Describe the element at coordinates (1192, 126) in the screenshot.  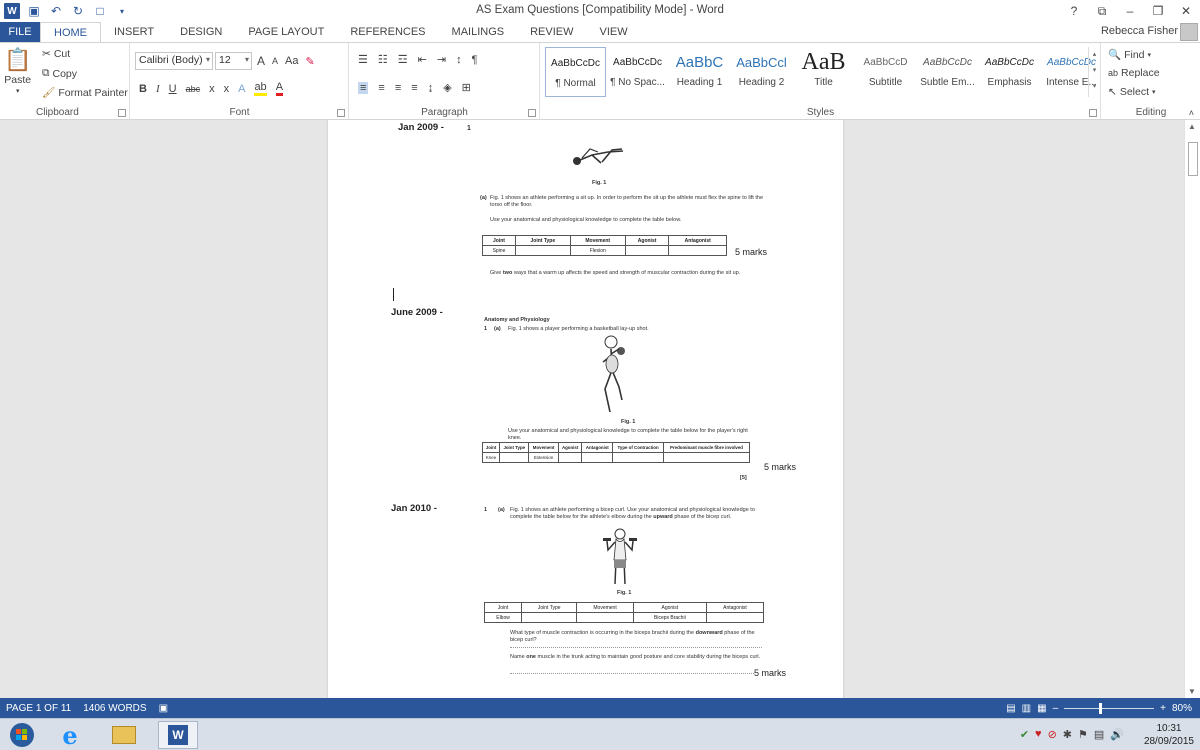
I see `scroll-up-icon: ▲` at that location.